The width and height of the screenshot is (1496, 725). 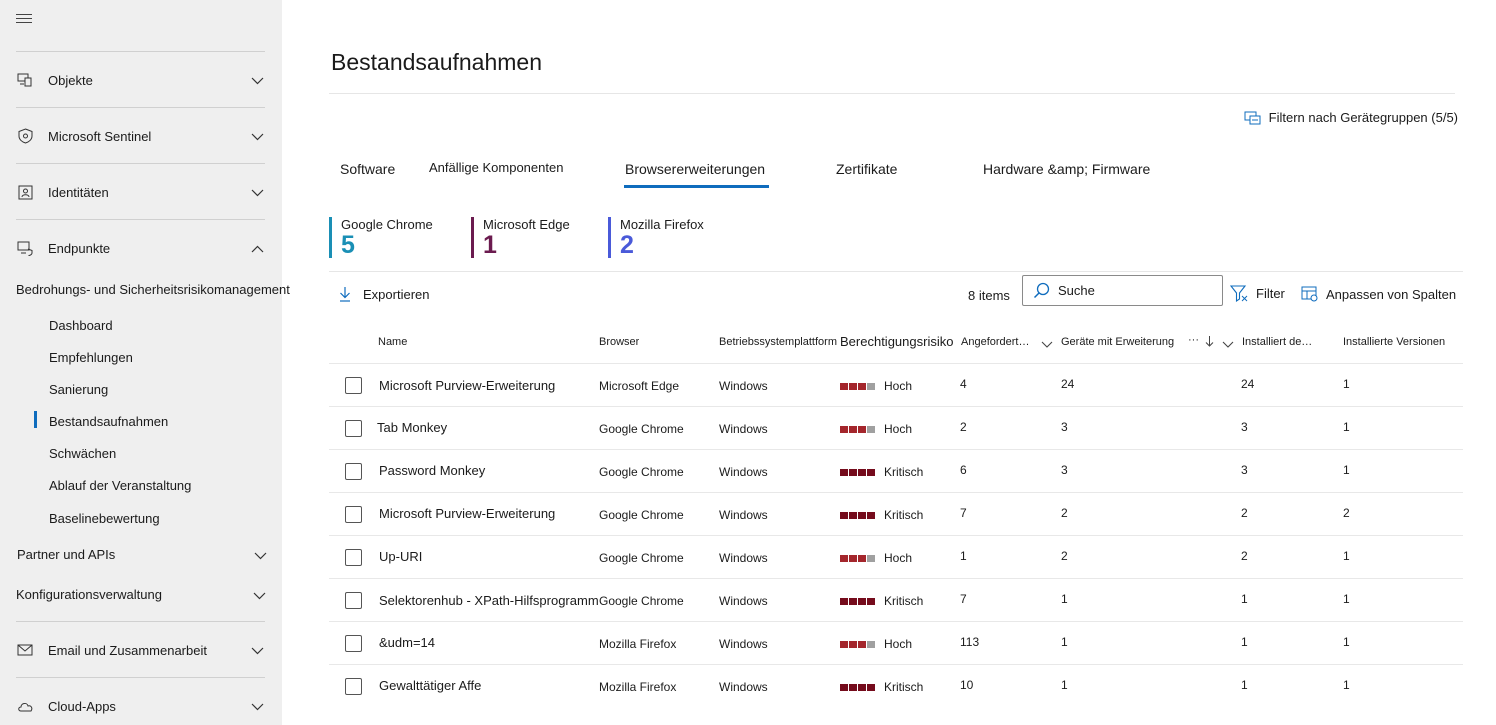 I want to click on sort-descending-icon, so click(x=1209, y=343).